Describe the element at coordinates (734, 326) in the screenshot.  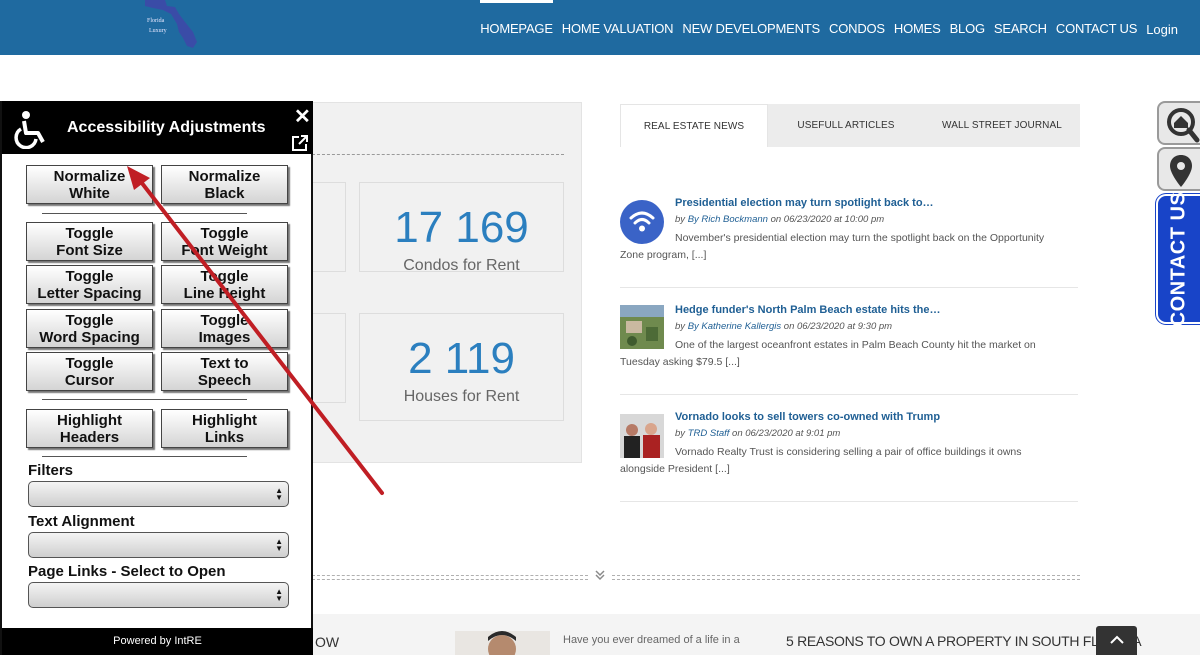
I see `news-author: By Katherine Kallergis` at that location.